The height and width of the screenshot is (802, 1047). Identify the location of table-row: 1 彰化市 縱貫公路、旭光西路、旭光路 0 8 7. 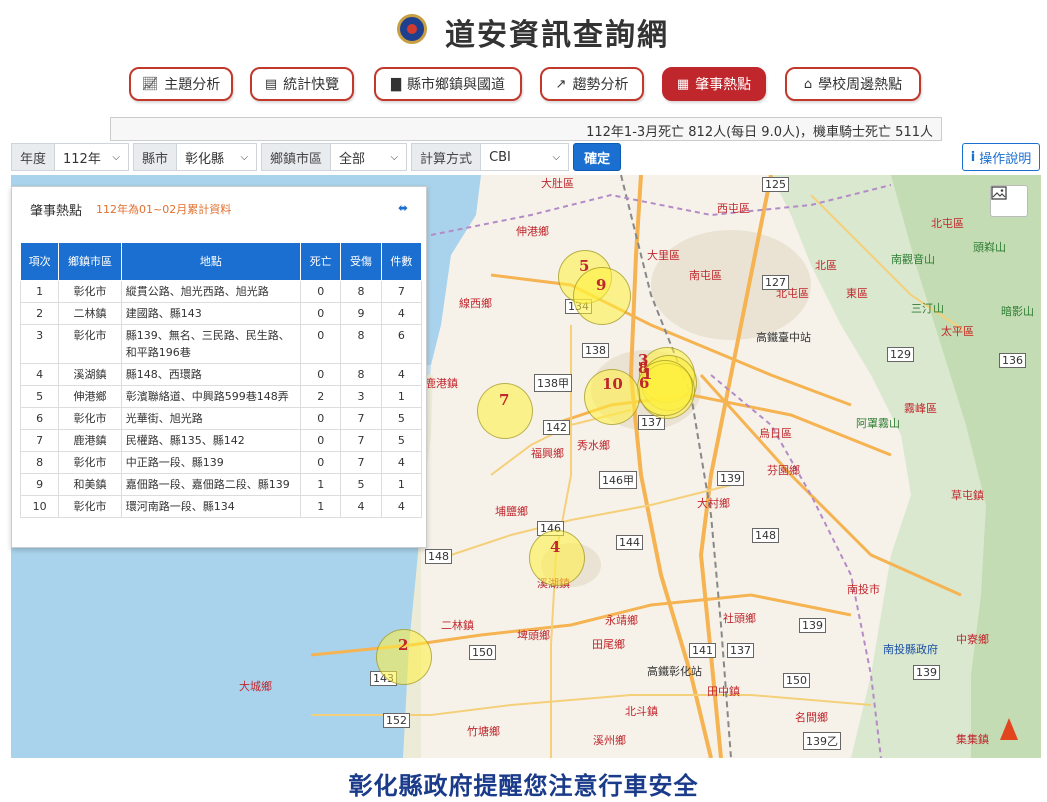
(221, 291).